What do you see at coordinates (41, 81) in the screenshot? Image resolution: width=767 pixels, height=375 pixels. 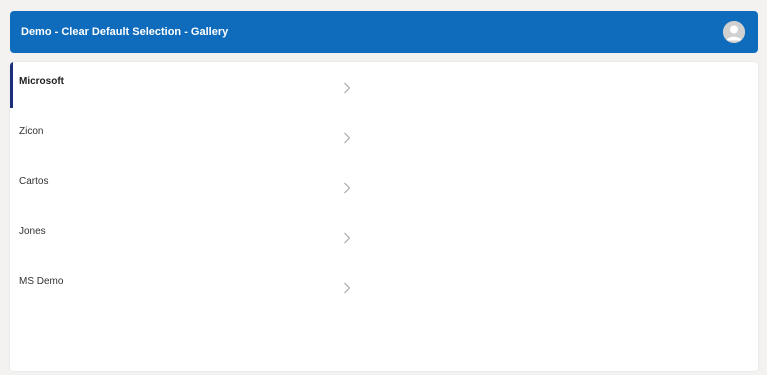 I see `gallery-item-label: Microsoft` at bounding box center [41, 81].